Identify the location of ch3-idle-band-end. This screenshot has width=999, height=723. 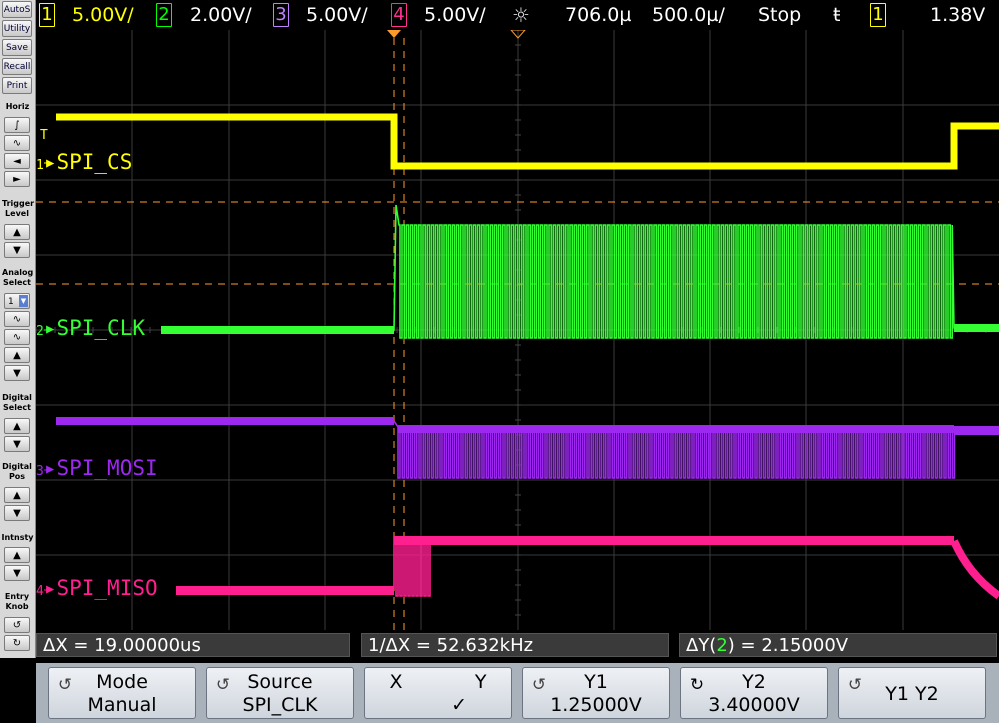
(976, 430).